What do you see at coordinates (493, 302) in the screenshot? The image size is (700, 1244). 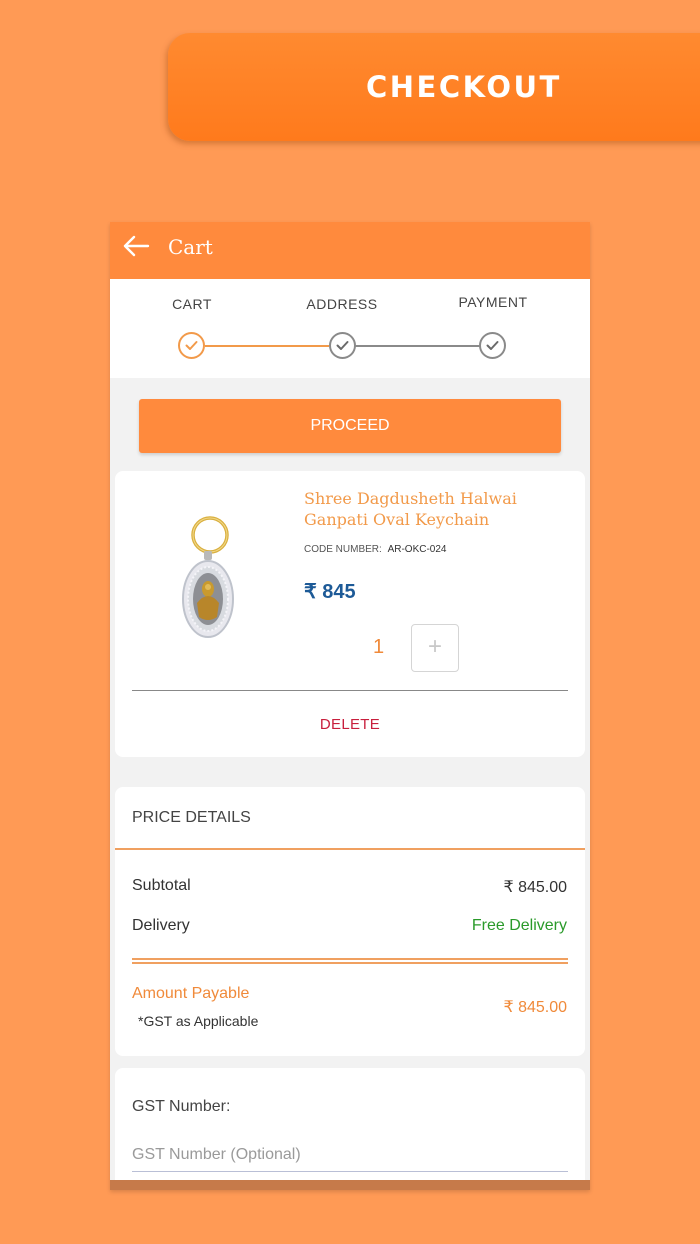 I see `step-label-payment: PAYMENT` at bounding box center [493, 302].